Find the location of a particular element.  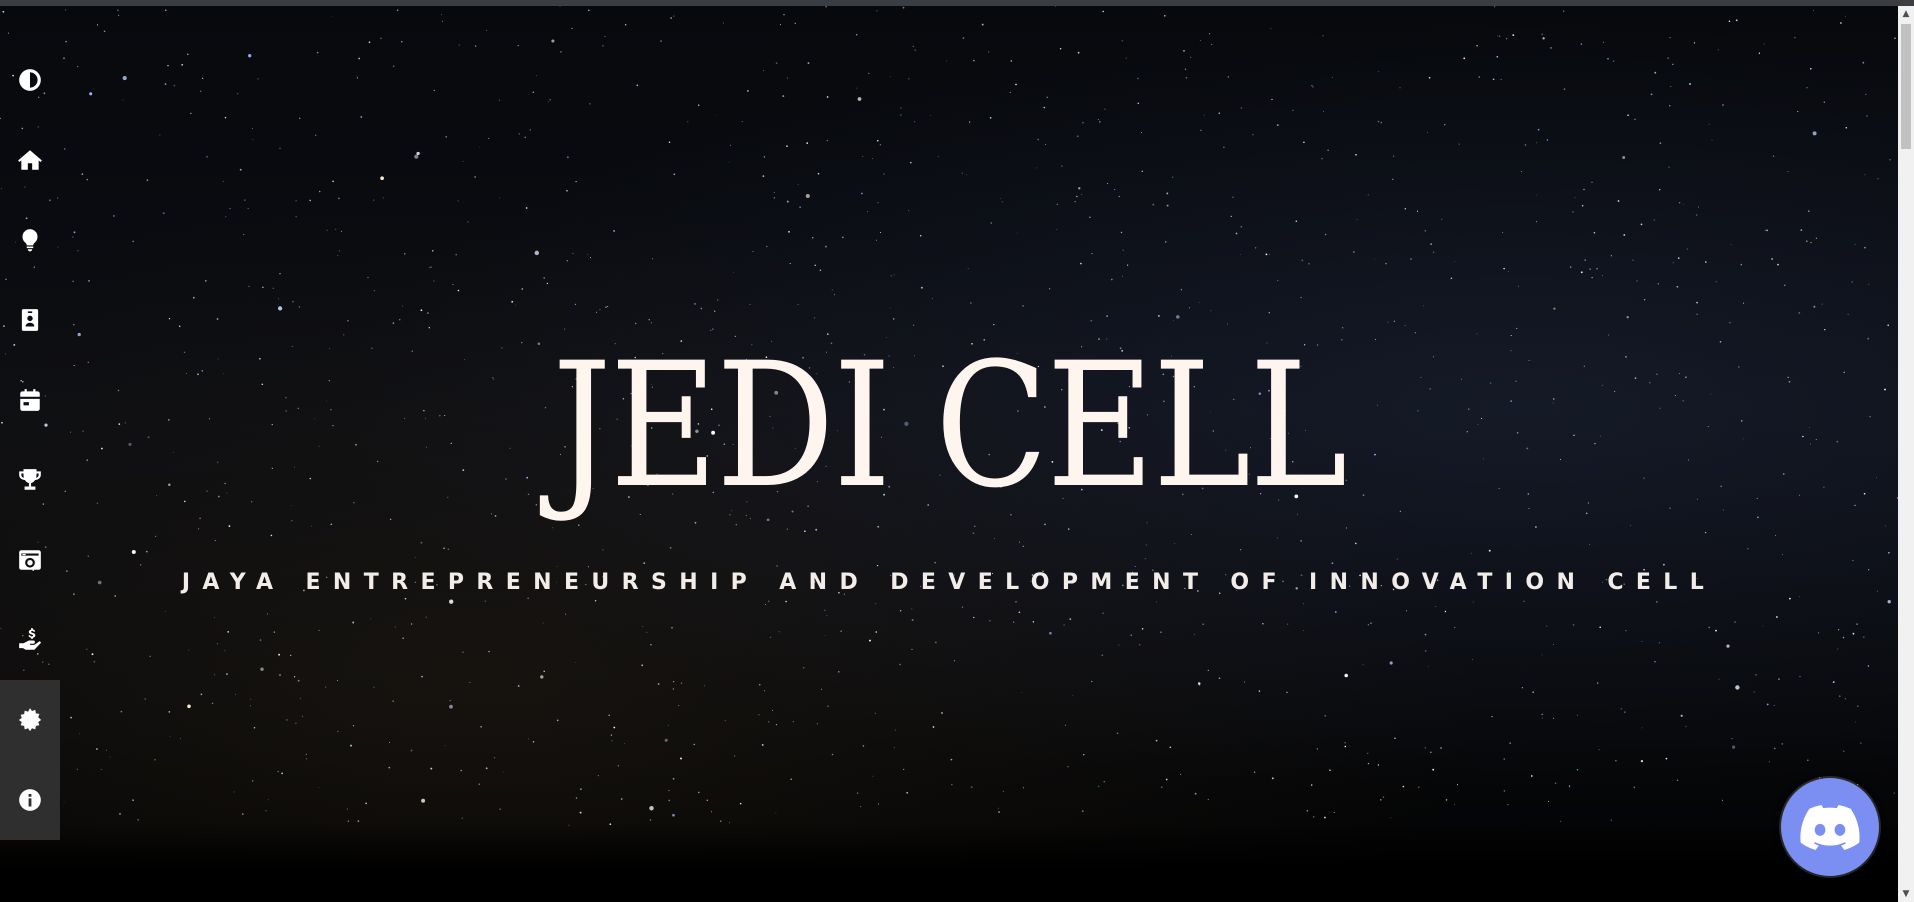

info-icon is located at coordinates (30, 800).